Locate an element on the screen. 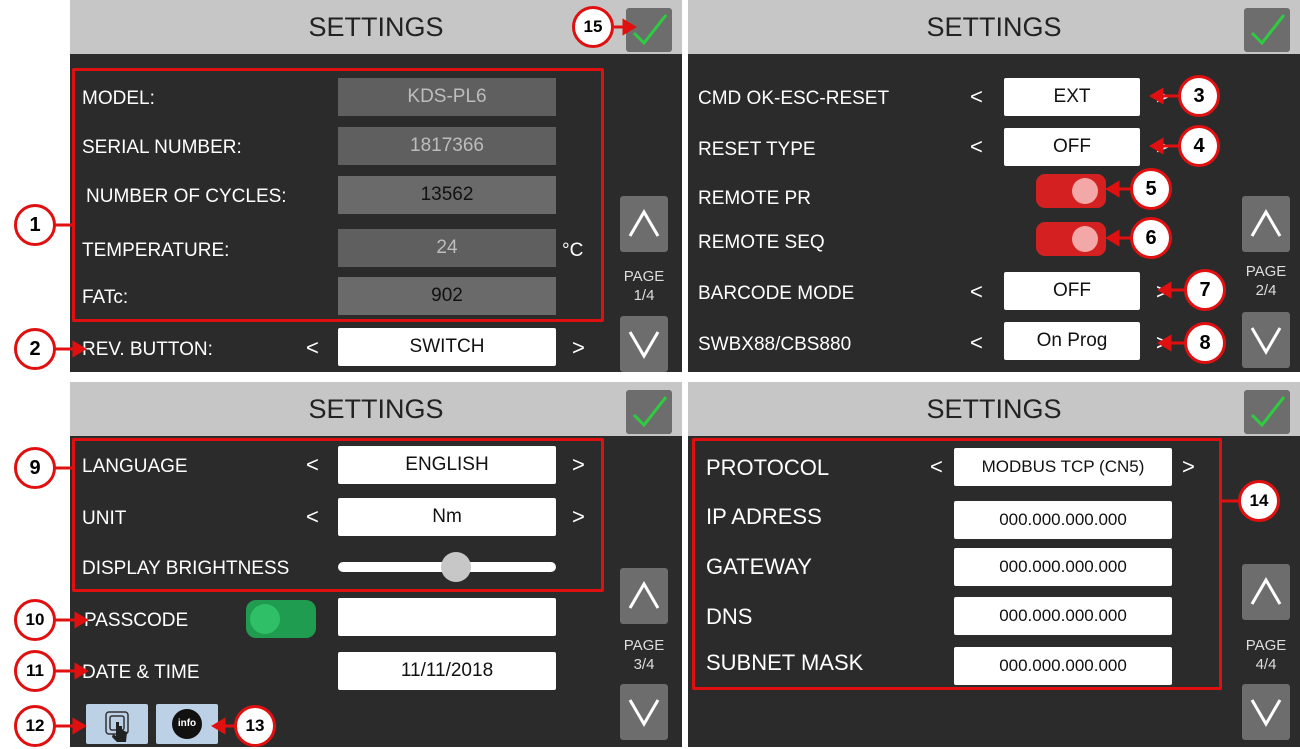 The height and width of the screenshot is (749, 1300). info-button: info is located at coordinates (187, 724).